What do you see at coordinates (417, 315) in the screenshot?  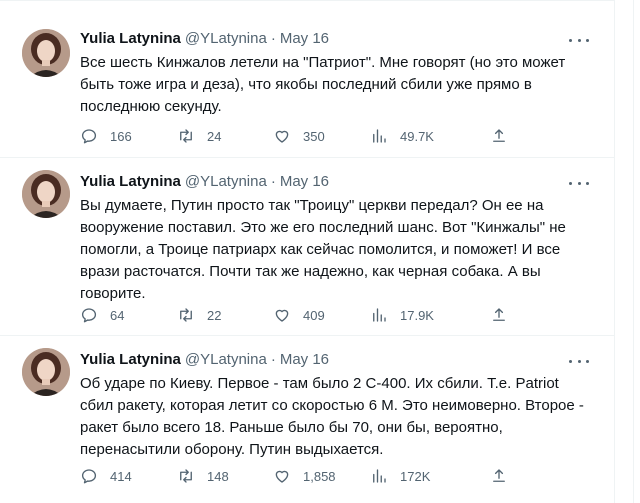 I see `views-count: 17.9K` at bounding box center [417, 315].